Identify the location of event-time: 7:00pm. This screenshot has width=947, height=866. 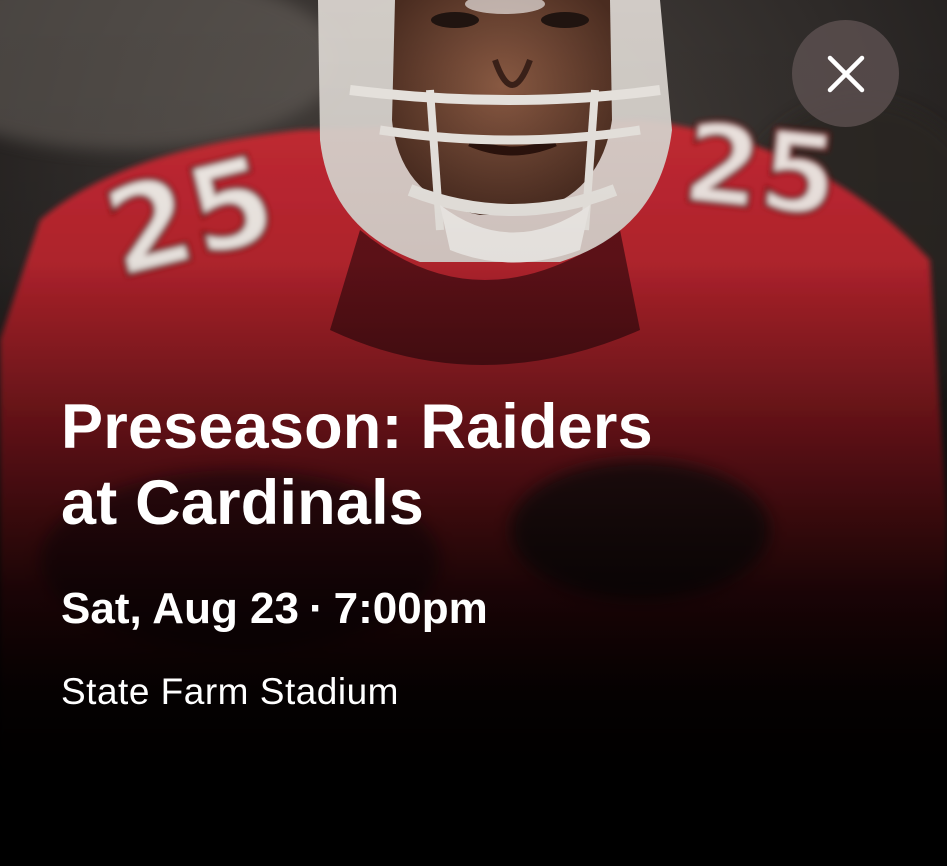
(410, 609).